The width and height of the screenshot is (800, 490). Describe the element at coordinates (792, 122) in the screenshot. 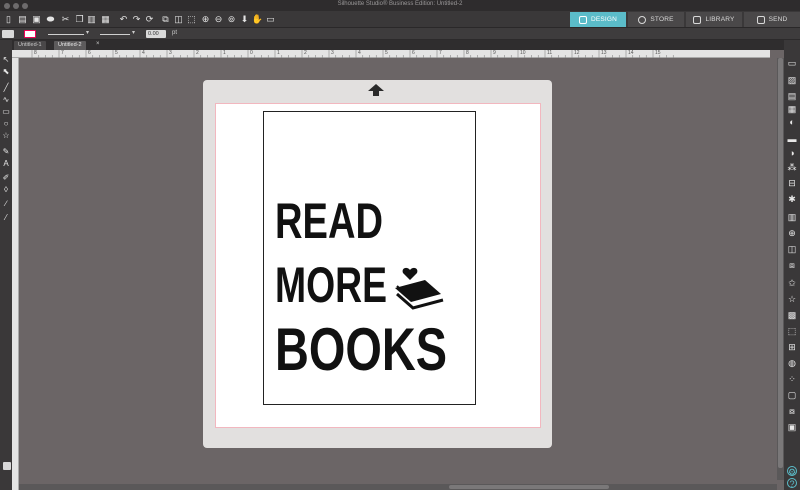

I see `fill-icon: ◐` at that location.